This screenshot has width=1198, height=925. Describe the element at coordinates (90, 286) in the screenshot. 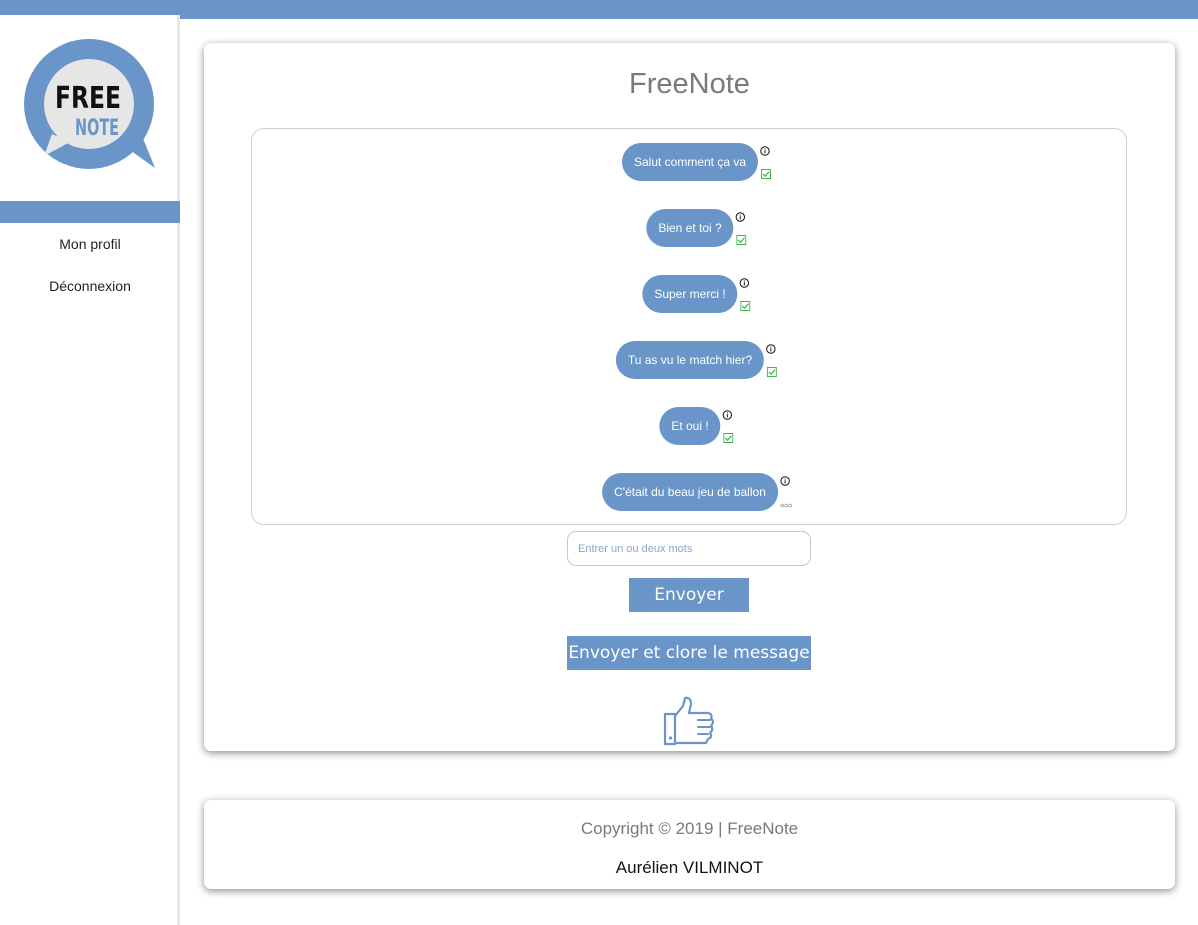

I see `sidebar-item-logout: Déconnexion` at that location.